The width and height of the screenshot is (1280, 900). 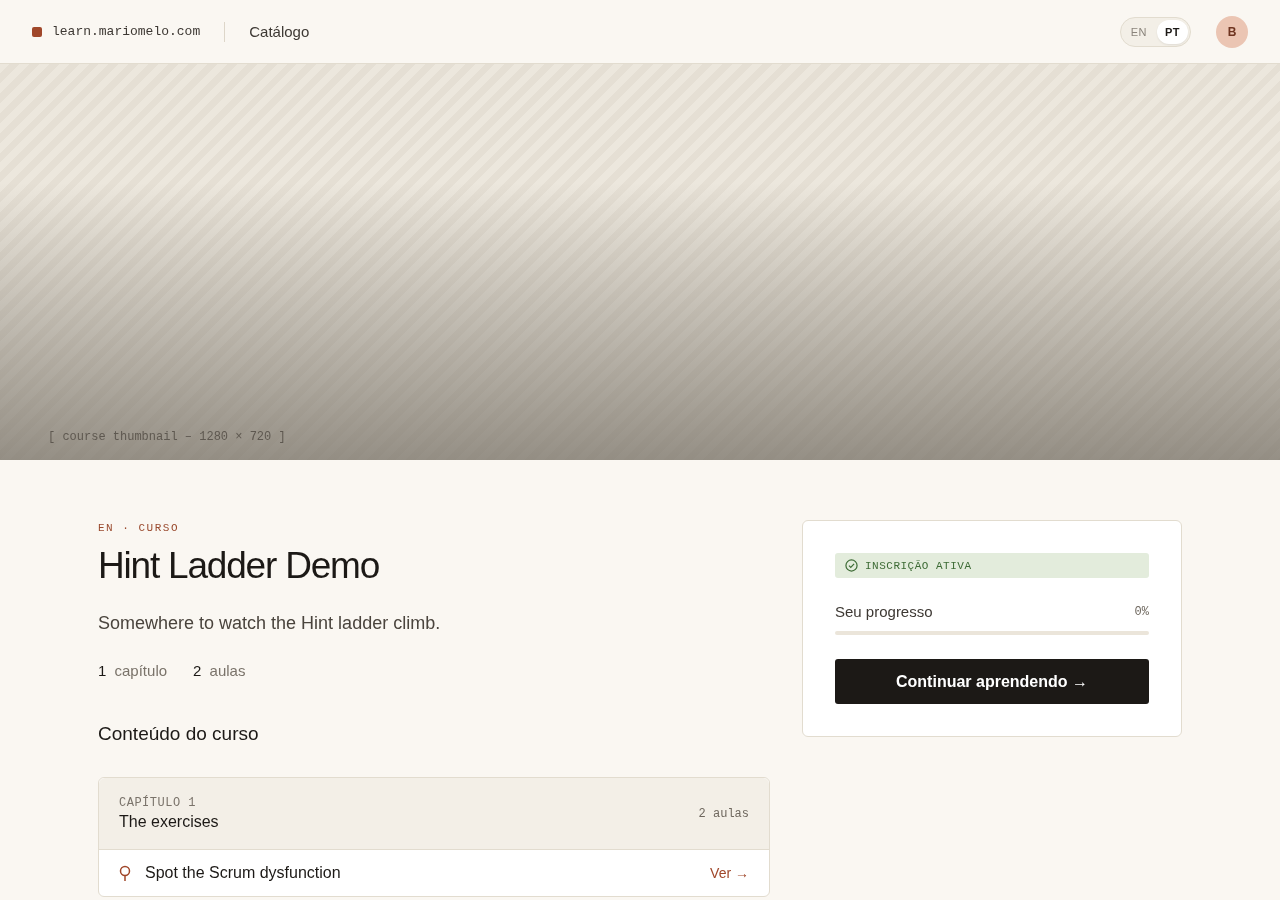 What do you see at coordinates (125, 873) in the screenshot?
I see `pin-icon` at bounding box center [125, 873].